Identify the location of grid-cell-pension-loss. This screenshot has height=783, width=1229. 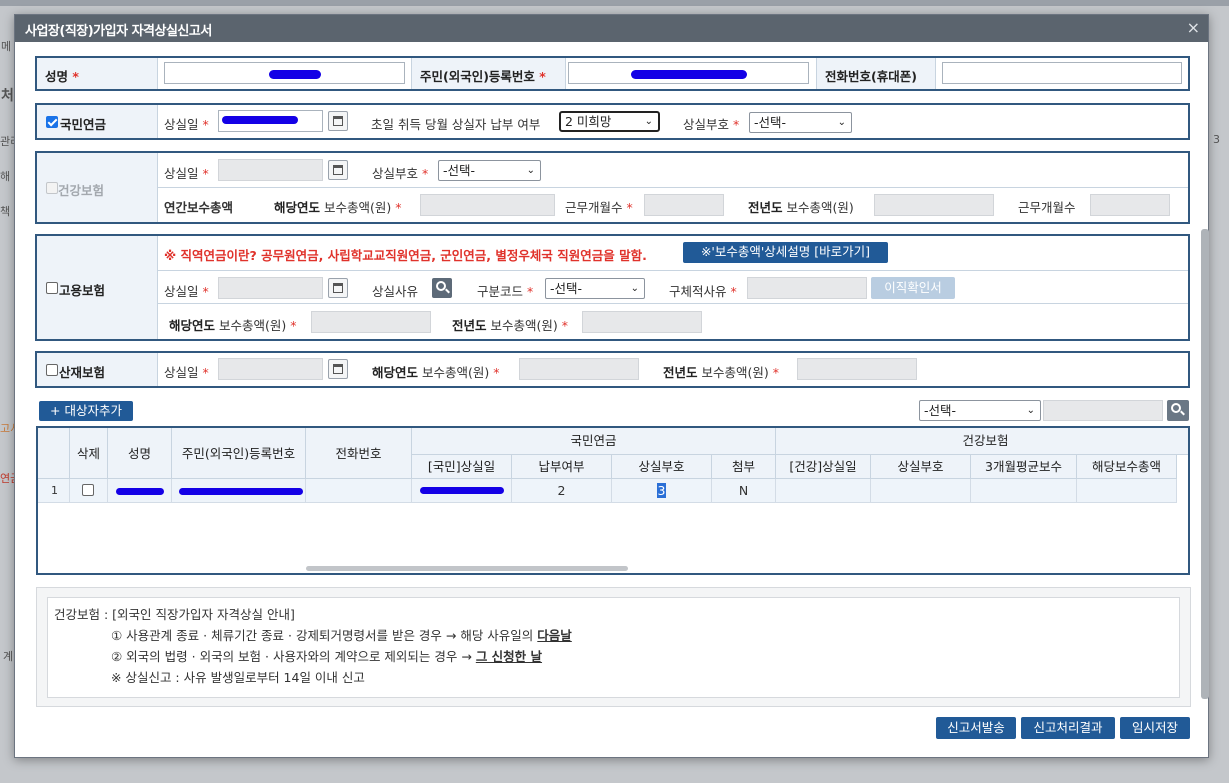
(462, 491).